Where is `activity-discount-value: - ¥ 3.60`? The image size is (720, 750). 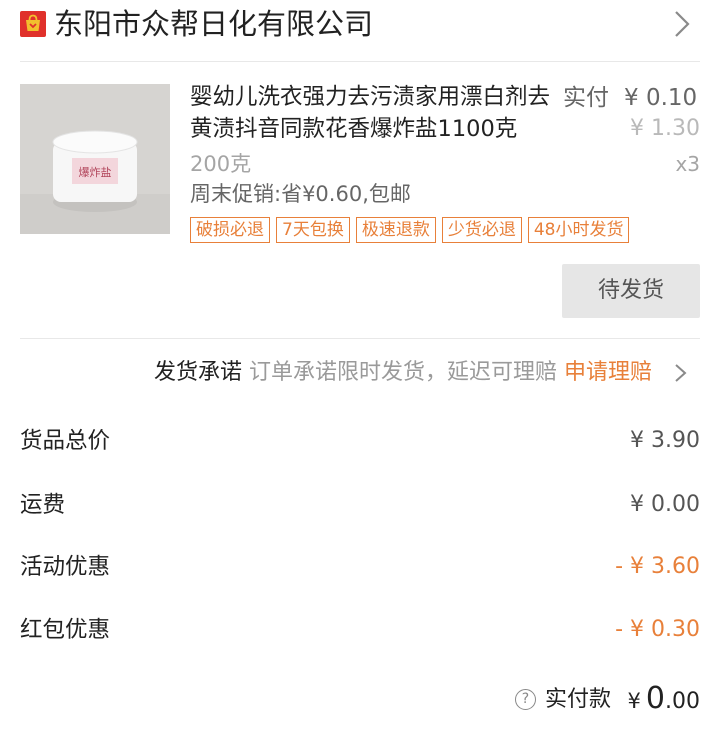 activity-discount-value: - ¥ 3.60 is located at coordinates (657, 566).